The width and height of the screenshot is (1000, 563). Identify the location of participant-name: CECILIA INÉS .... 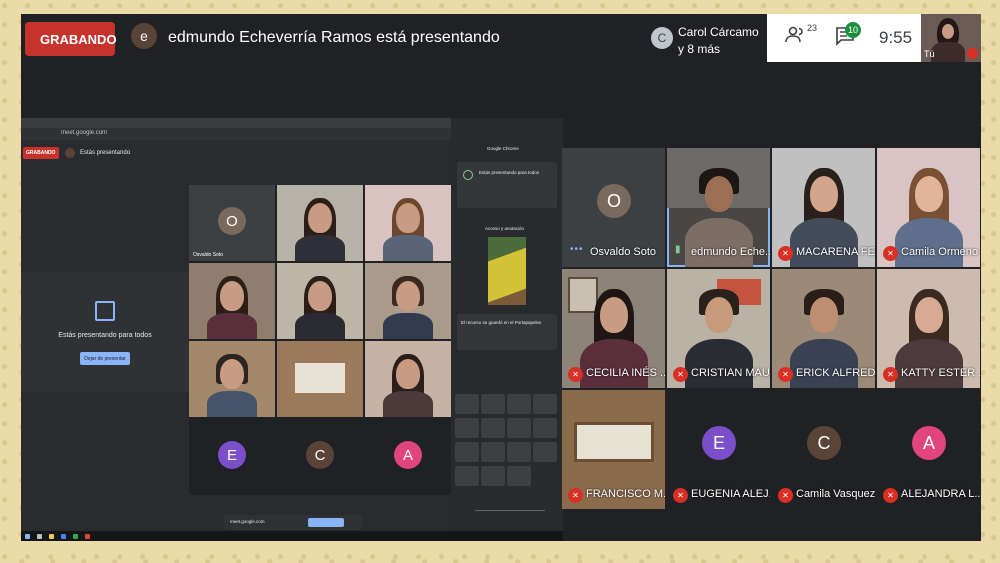
(625, 373).